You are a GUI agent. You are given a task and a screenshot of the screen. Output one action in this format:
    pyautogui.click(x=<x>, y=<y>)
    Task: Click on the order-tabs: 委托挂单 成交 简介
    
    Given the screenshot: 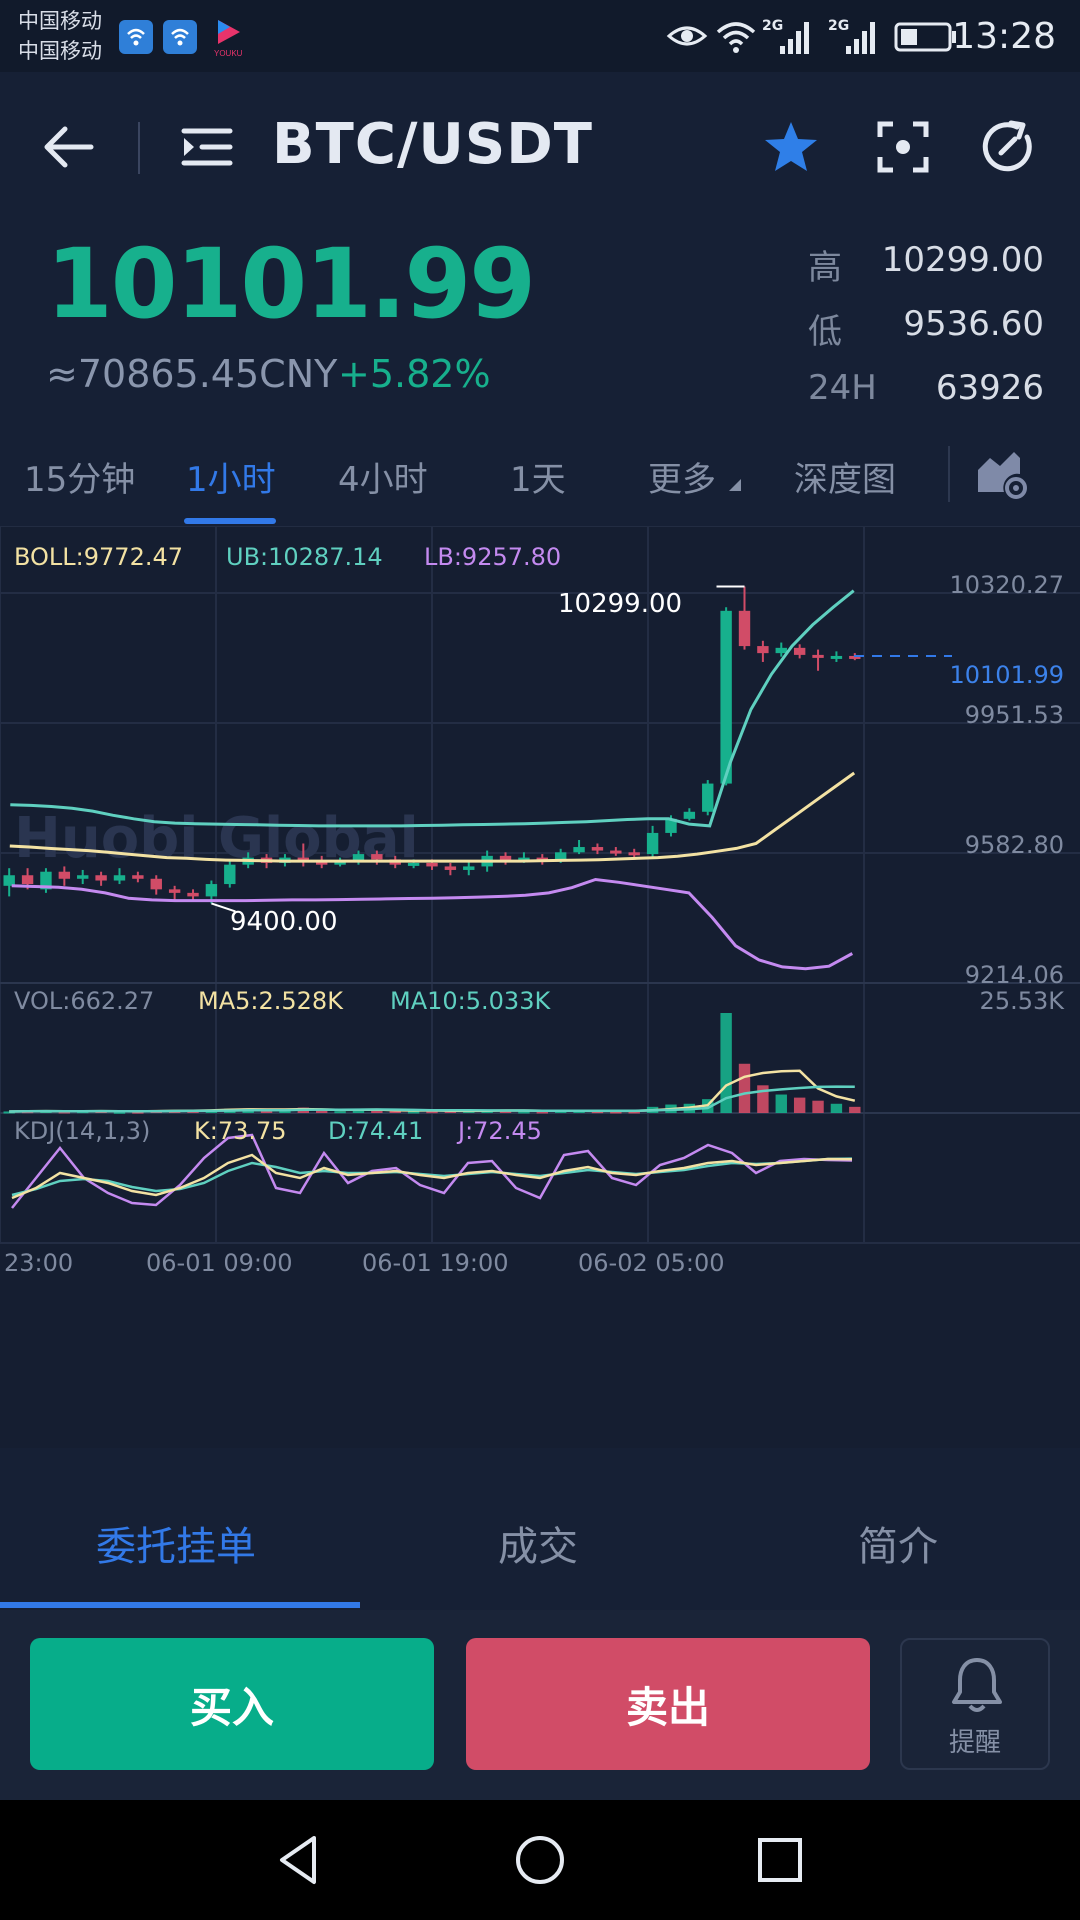 What is the action you would take?
    pyautogui.click(x=540, y=1543)
    